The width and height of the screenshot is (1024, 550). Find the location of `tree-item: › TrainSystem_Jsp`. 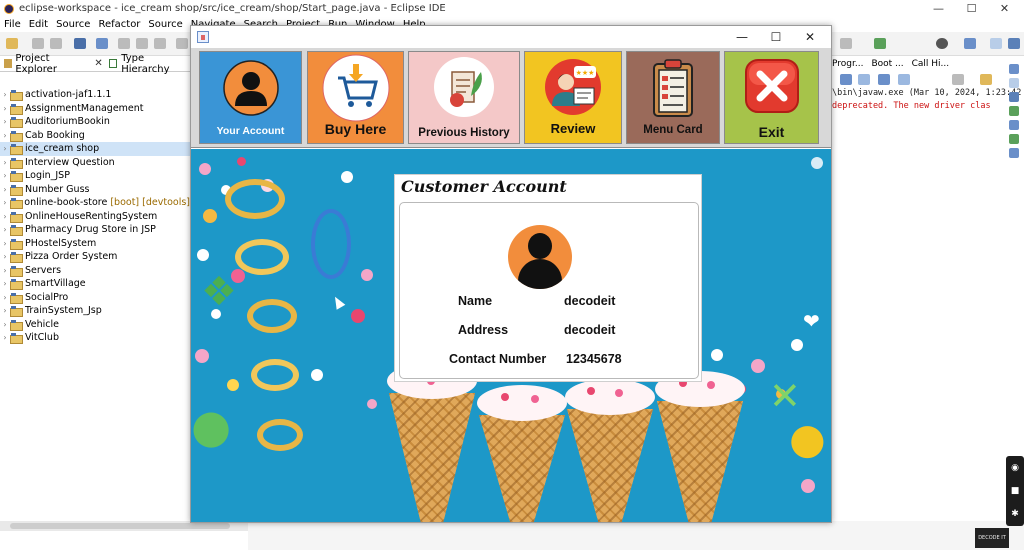

tree-item: › TrainSystem_Jsp is located at coordinates (95, 311).